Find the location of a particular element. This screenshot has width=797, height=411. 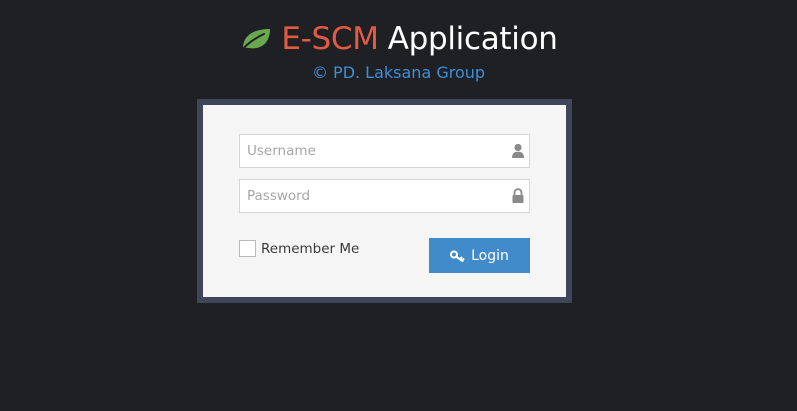

remember-me-label: Remember Me is located at coordinates (310, 248).